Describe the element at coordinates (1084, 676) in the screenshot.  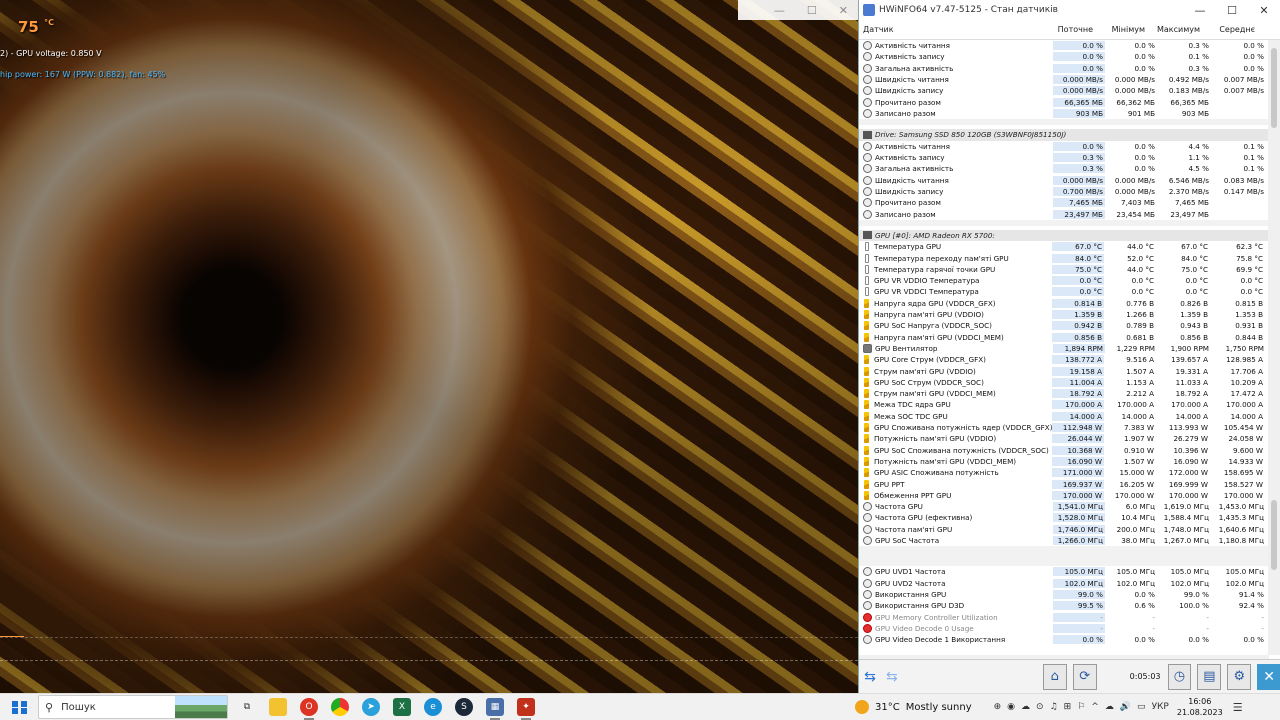
I see `sync-icon: ⟳` at that location.